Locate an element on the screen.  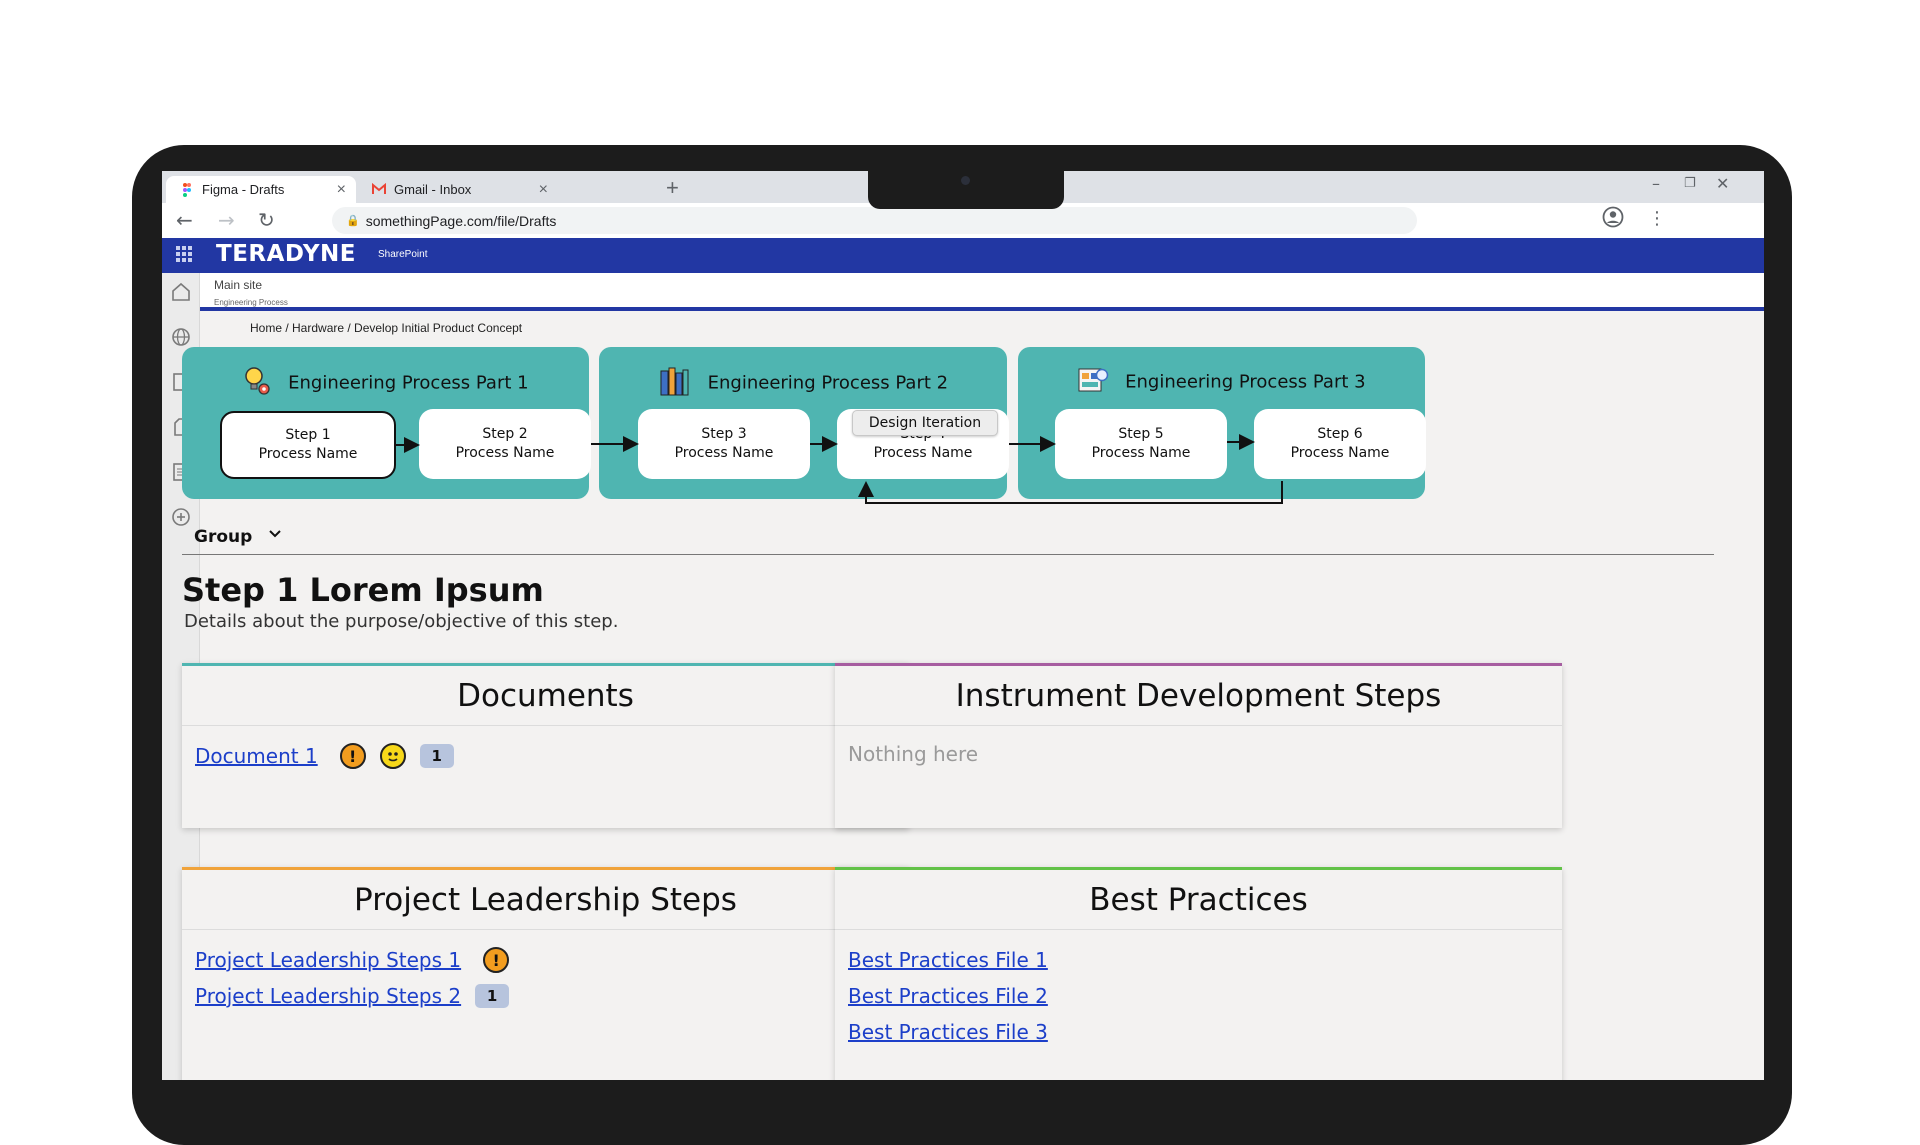
site-title: Main site is located at coordinates (238, 285).